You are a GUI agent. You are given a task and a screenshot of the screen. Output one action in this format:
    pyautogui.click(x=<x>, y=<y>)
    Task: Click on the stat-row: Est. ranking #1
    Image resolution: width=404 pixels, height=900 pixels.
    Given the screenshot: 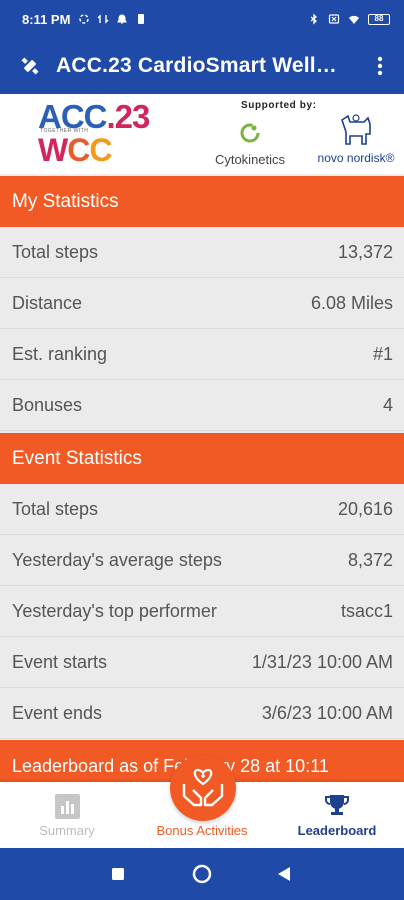 What is the action you would take?
    pyautogui.click(x=202, y=354)
    